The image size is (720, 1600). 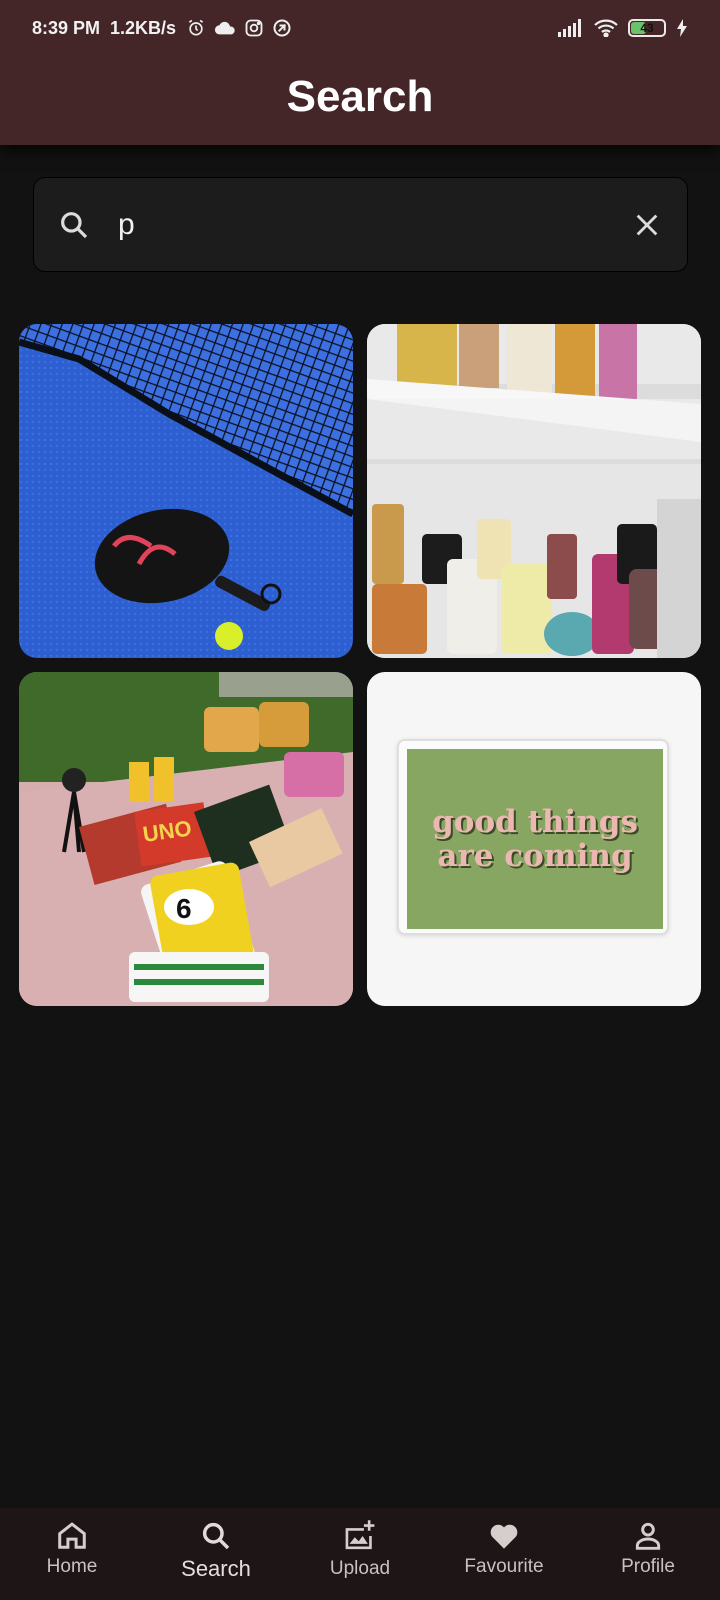 I want to click on vpn-icon, so click(x=282, y=28).